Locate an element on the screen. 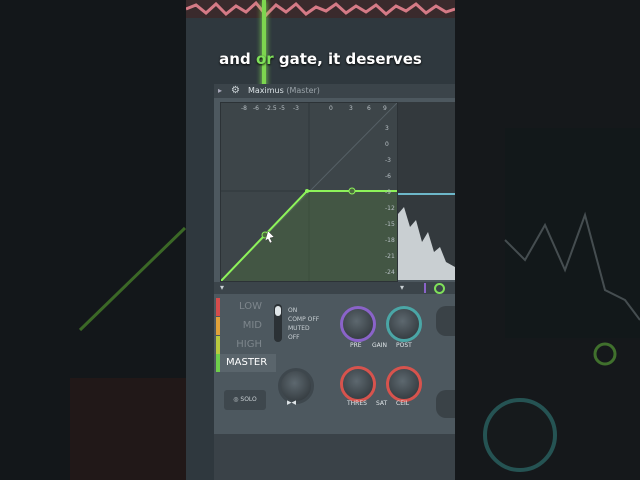  plugin-toolbar: ▾ ▾ is located at coordinates (334, 288).